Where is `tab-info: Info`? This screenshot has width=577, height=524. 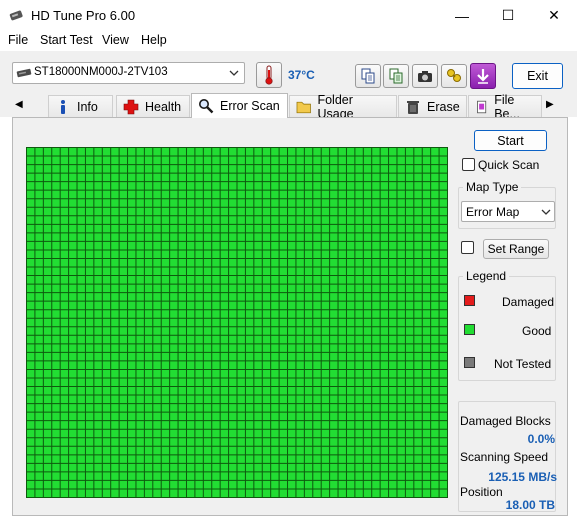 tab-info: Info is located at coordinates (80, 106).